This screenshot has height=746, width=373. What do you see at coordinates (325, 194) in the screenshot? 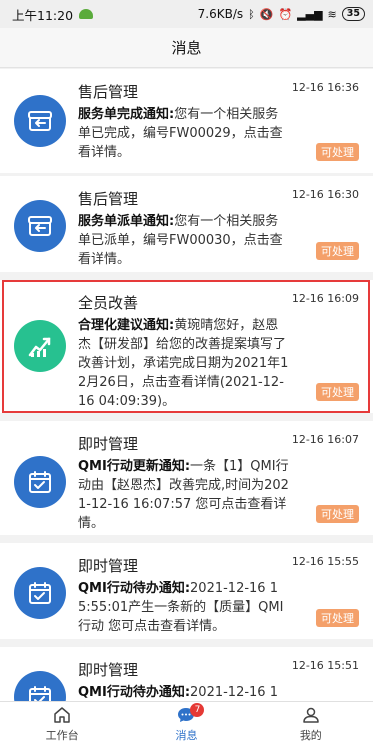
I see `message-time: 12-16 16:30` at bounding box center [325, 194].